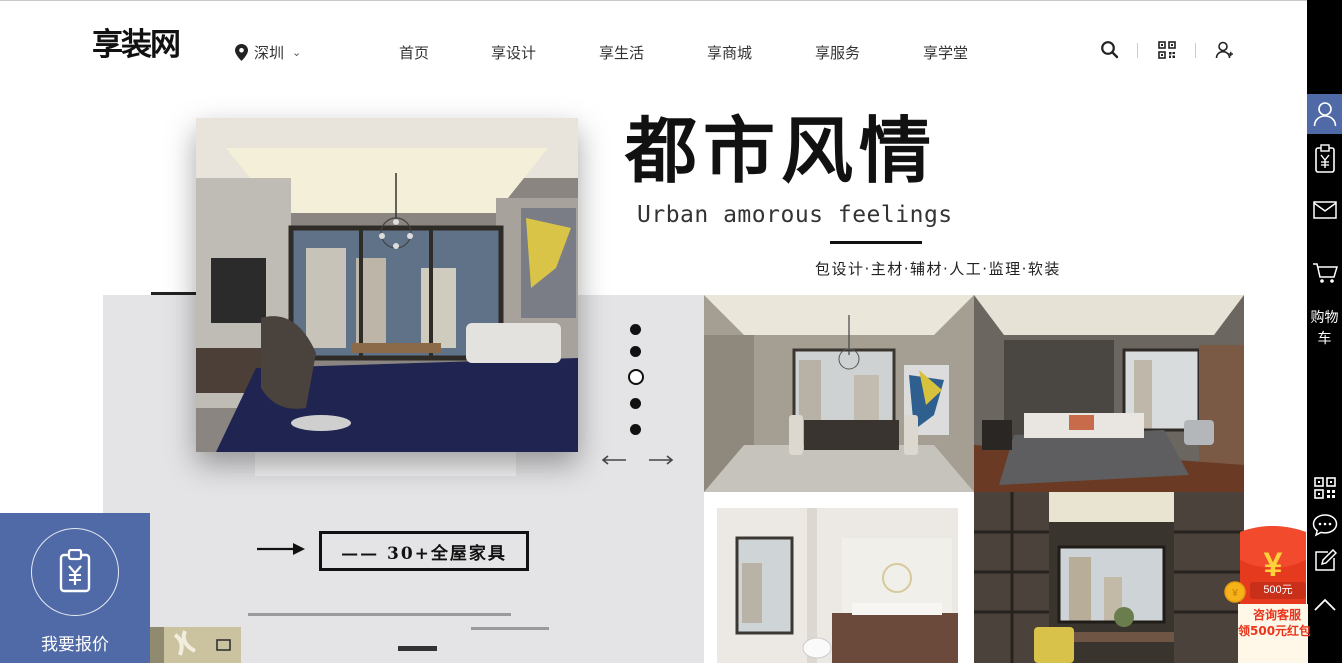 The image size is (1342, 667). Describe the element at coordinates (938, 269) in the screenshot. I see `hero-services: 包设计·主材·辅材·人工·监理·软装` at that location.